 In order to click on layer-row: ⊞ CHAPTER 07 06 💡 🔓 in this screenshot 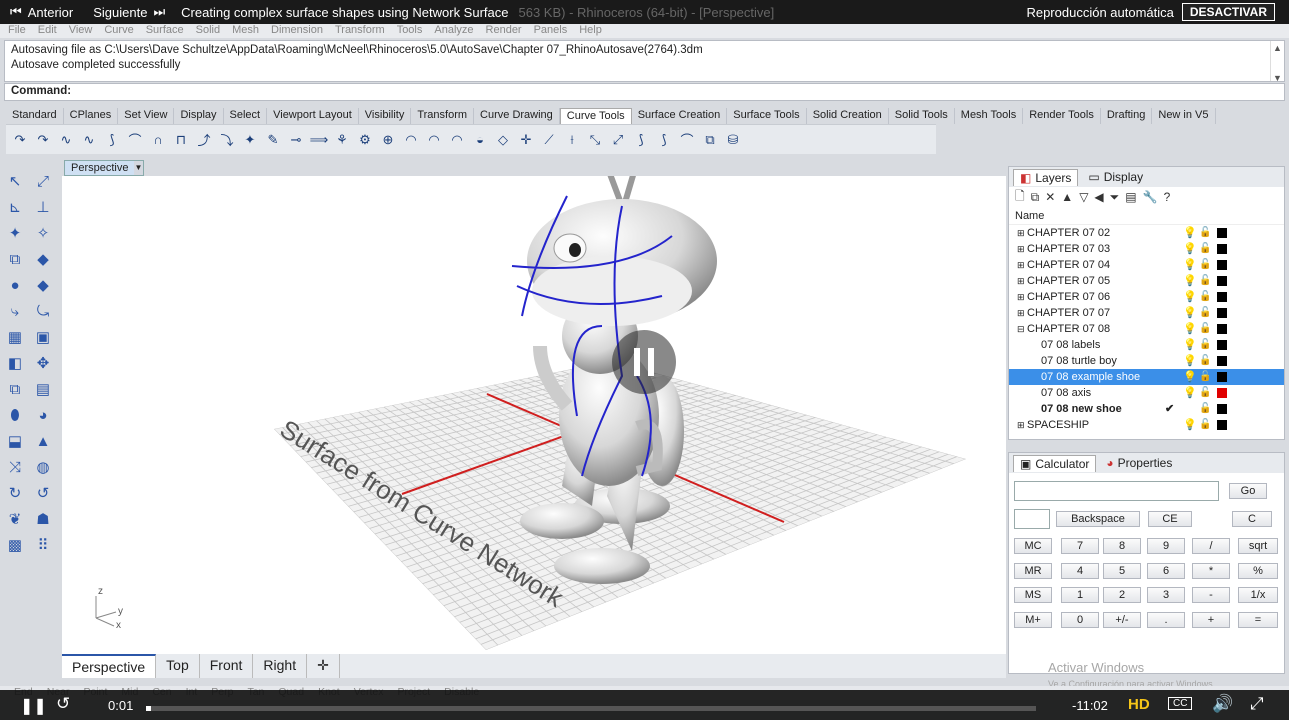, I will do `click(1146, 297)`.